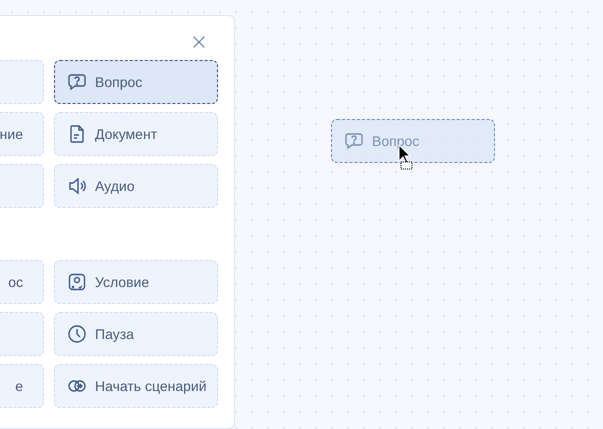 The width and height of the screenshot is (603, 429). Describe the element at coordinates (77, 334) in the screenshot. I see `clock-icon` at that location.